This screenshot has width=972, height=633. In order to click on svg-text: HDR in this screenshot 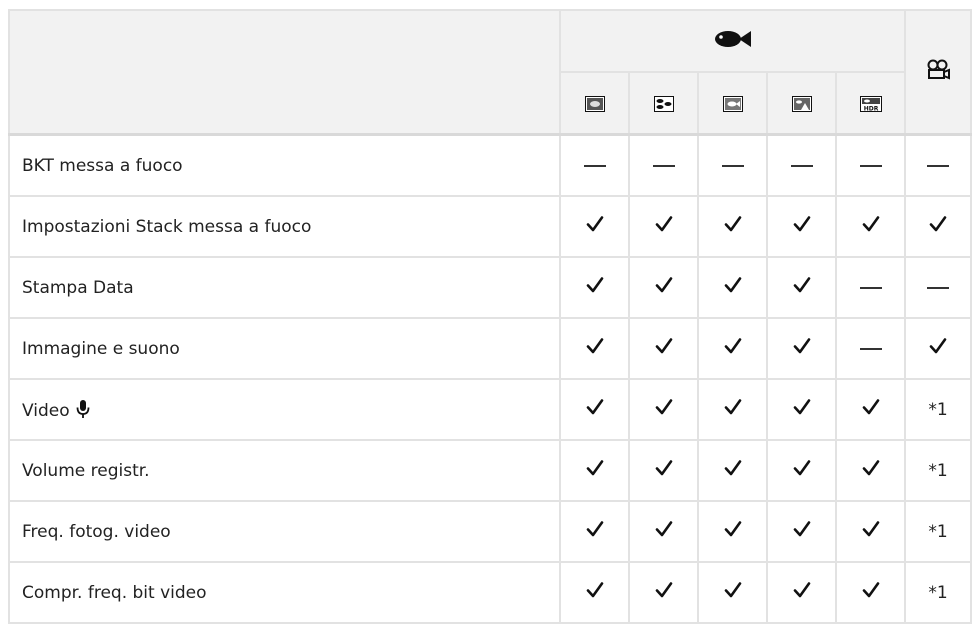, I will do `click(870, 109)`.